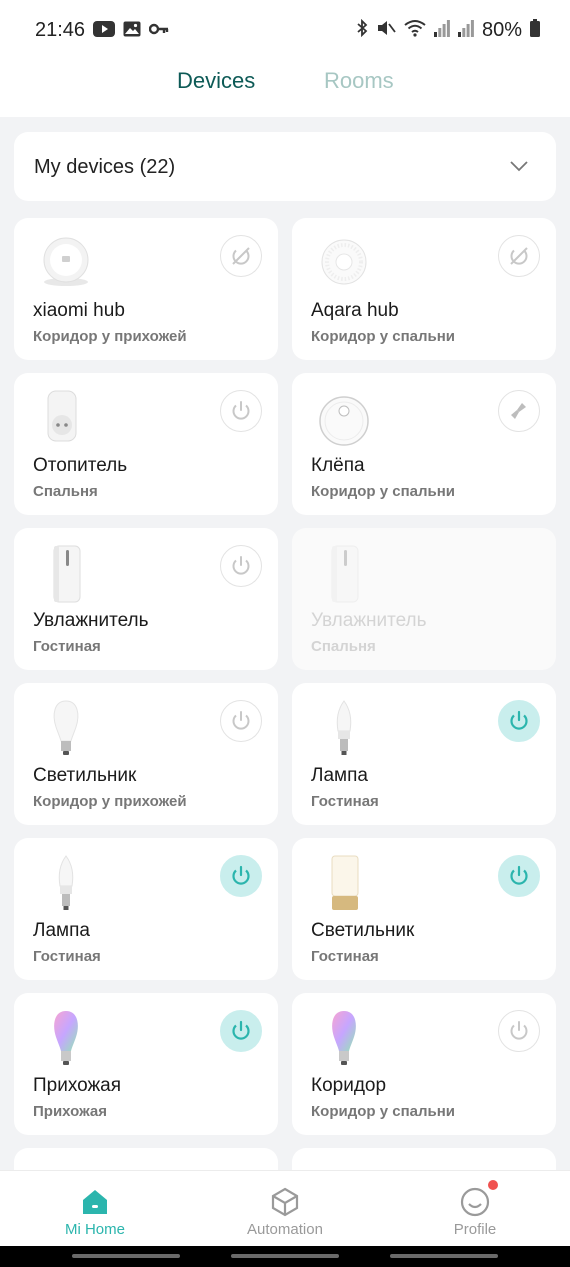 The height and width of the screenshot is (1267, 570). What do you see at coordinates (386, 30) in the screenshot?
I see `mute-icon` at bounding box center [386, 30].